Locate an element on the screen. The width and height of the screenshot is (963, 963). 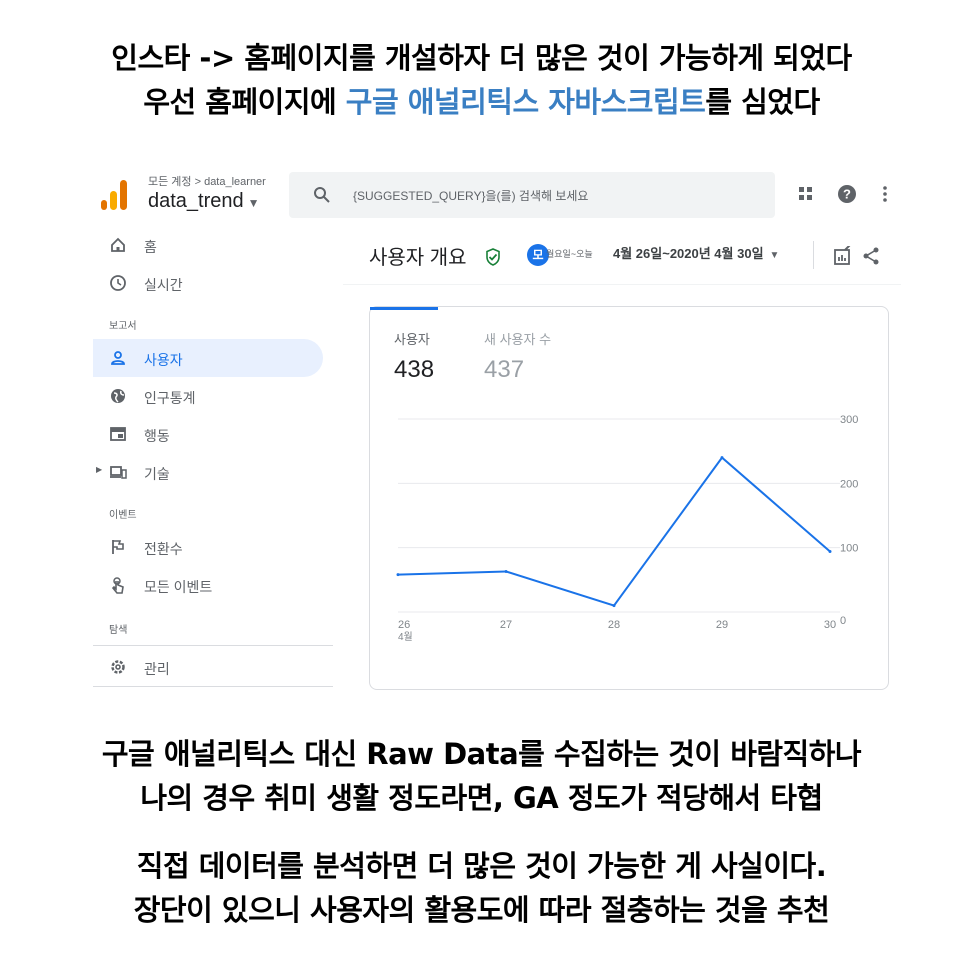
series-line is located at coordinates (614, 531).